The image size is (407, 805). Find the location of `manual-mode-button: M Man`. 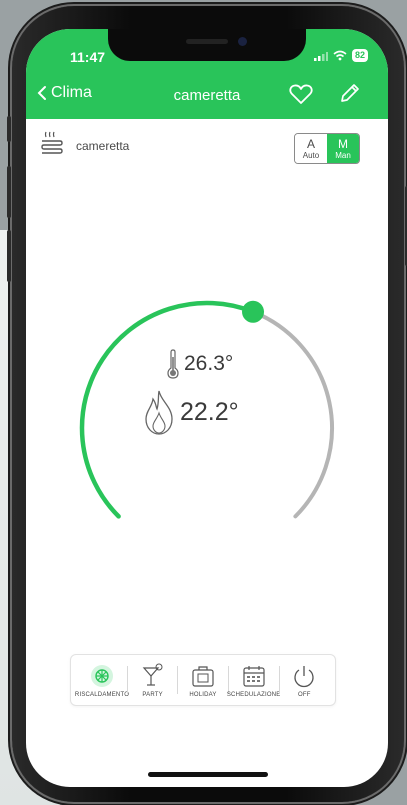

manual-mode-button: M Man is located at coordinates (343, 148).